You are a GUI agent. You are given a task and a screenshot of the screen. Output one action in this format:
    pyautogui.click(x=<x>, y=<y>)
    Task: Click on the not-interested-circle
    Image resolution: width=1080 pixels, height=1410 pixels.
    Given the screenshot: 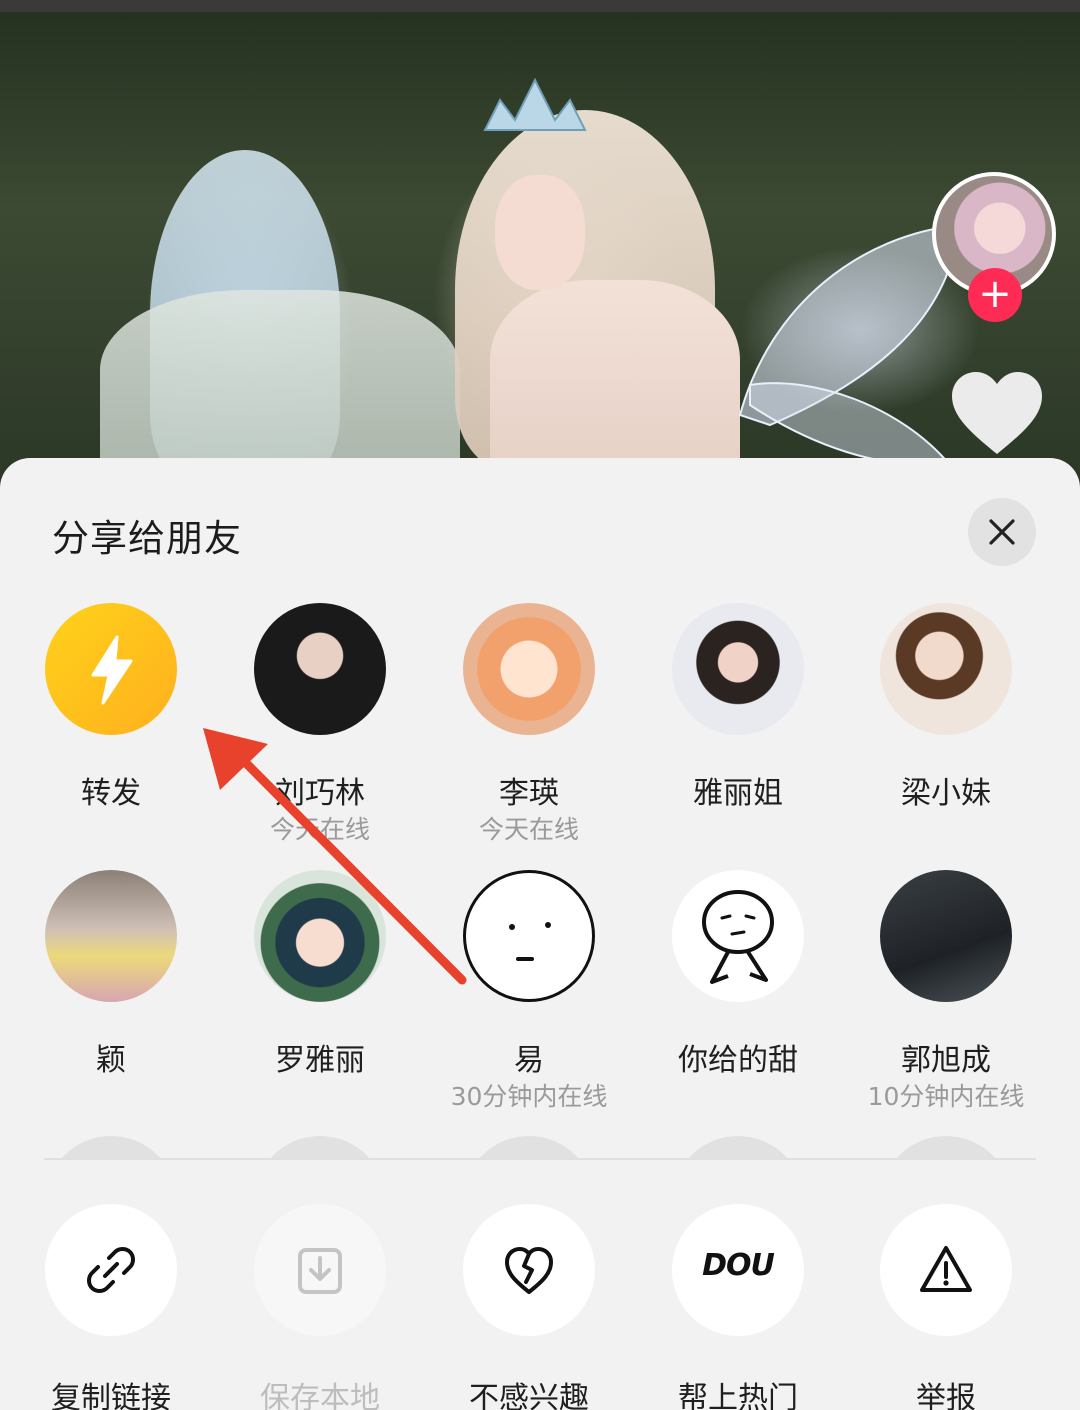 What is the action you would take?
    pyautogui.click(x=529, y=1270)
    